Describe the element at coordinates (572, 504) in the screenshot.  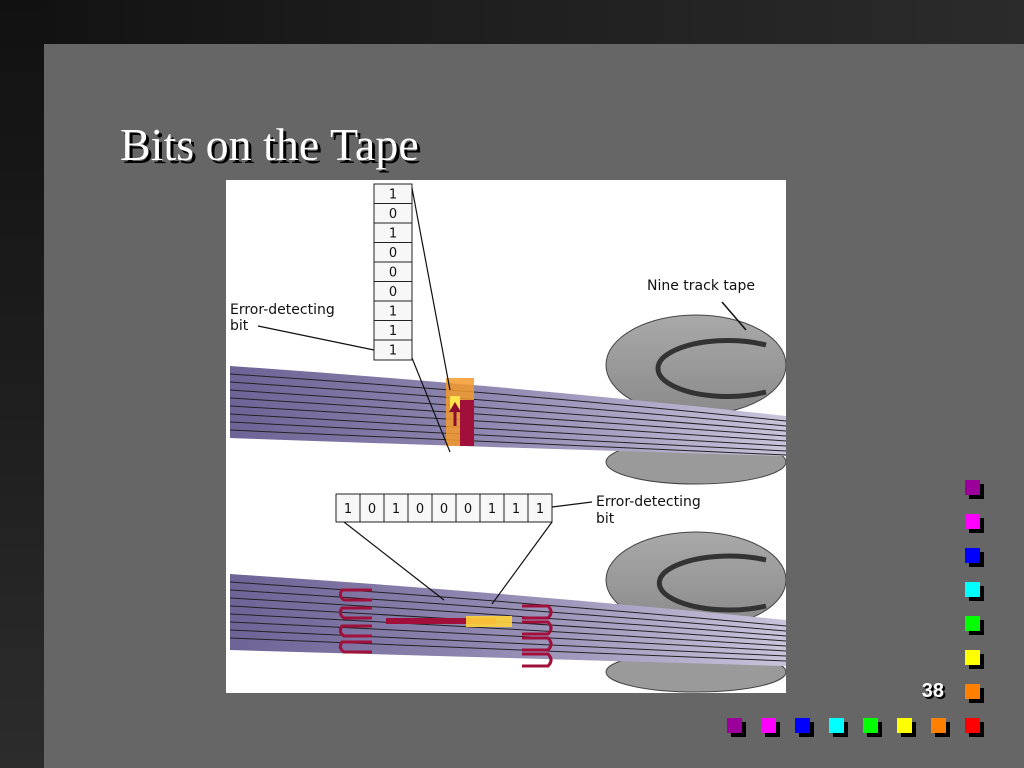
I see `error-bit-pointer-bottom` at that location.